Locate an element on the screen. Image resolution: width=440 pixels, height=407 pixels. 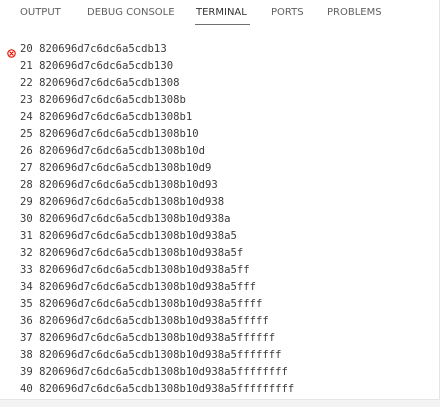
horizontal-scrollbar-track is located at coordinates (220, 403).